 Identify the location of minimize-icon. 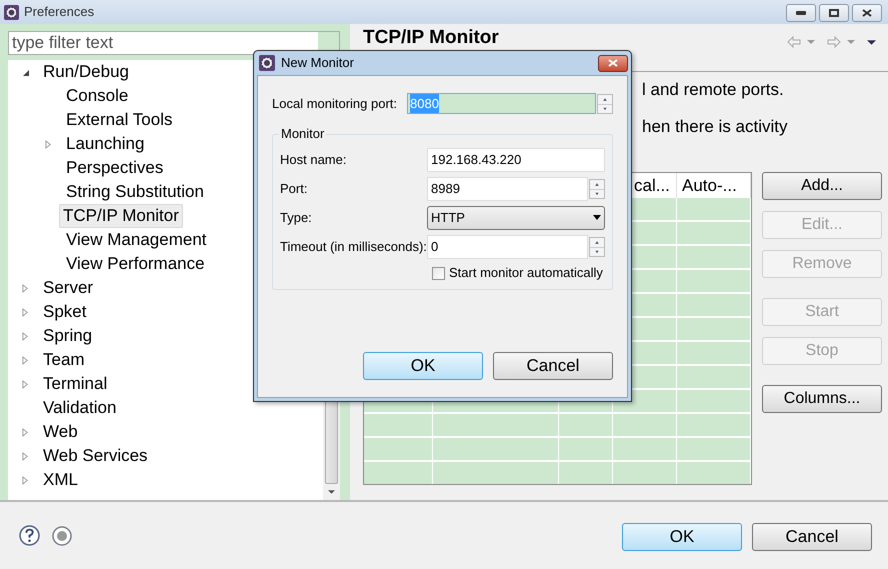
(801, 13).